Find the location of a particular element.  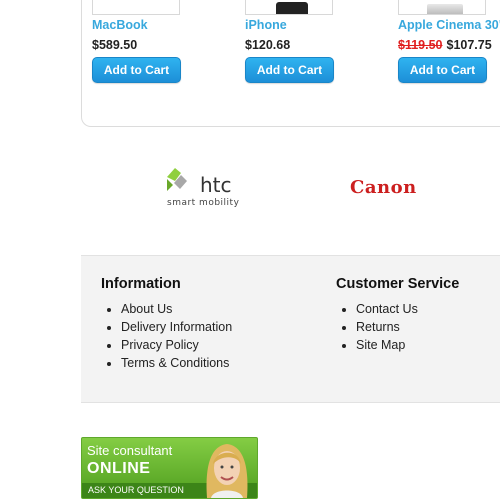

product-name-link: MacBook is located at coordinates (120, 25).